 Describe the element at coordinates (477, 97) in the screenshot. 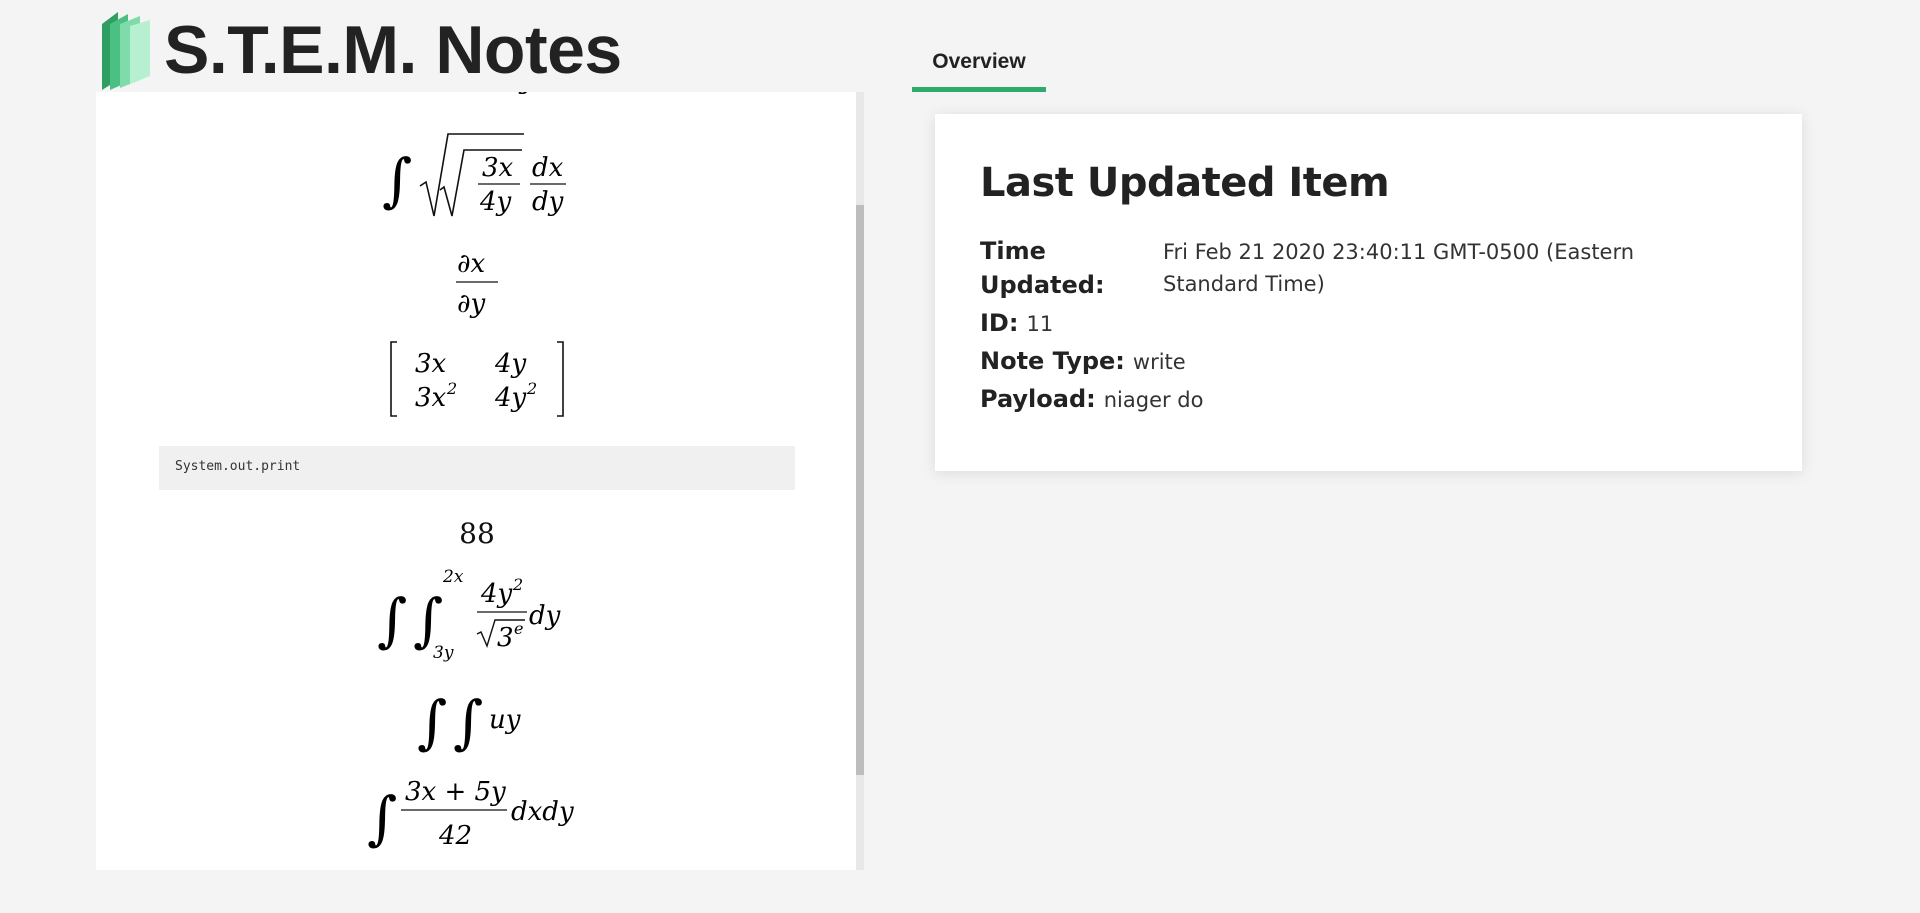

I see `math-equation-cutoff: 3x + 4y` at that location.